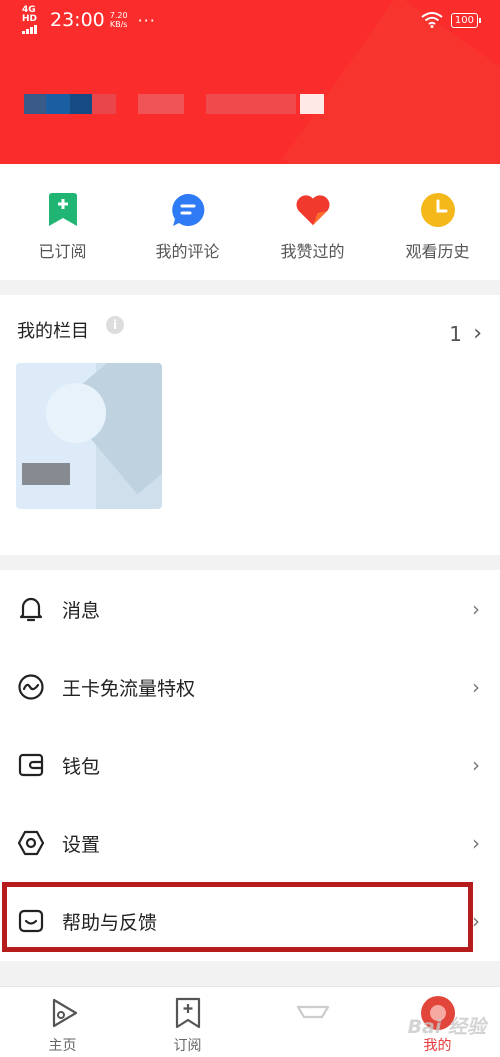 This screenshot has width=500, height=1057. Describe the element at coordinates (438, 210) in the screenshot. I see `clock-icon` at that location.